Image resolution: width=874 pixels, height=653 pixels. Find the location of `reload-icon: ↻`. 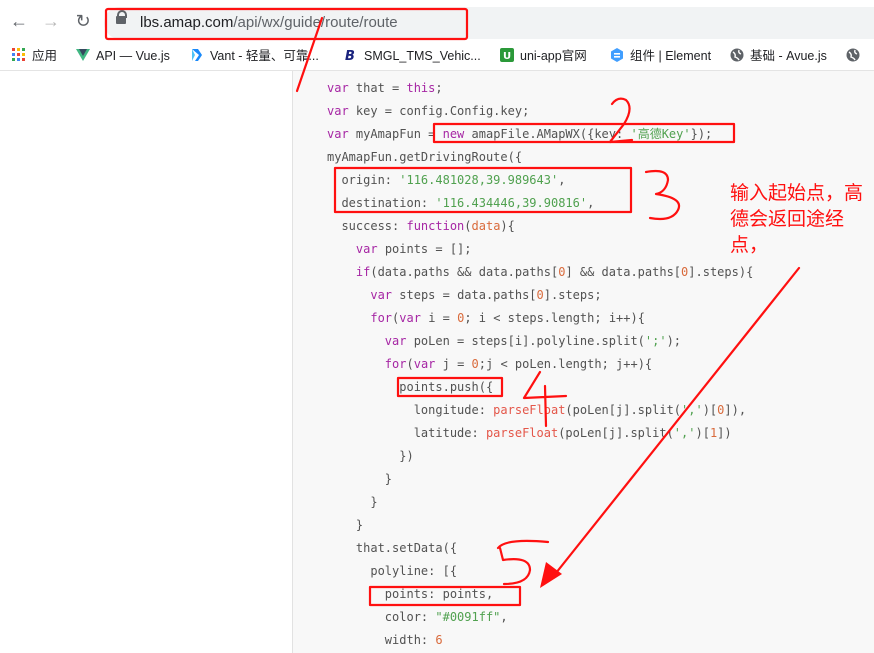

reload-icon: ↻ is located at coordinates (83, 21).